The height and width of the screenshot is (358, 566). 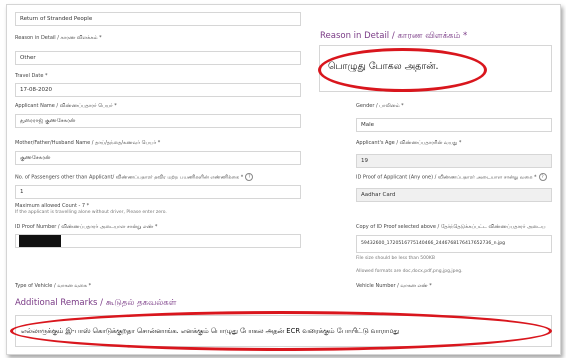 I want to click on parent-name-field: குணசேகரன், so click(x=158, y=158).